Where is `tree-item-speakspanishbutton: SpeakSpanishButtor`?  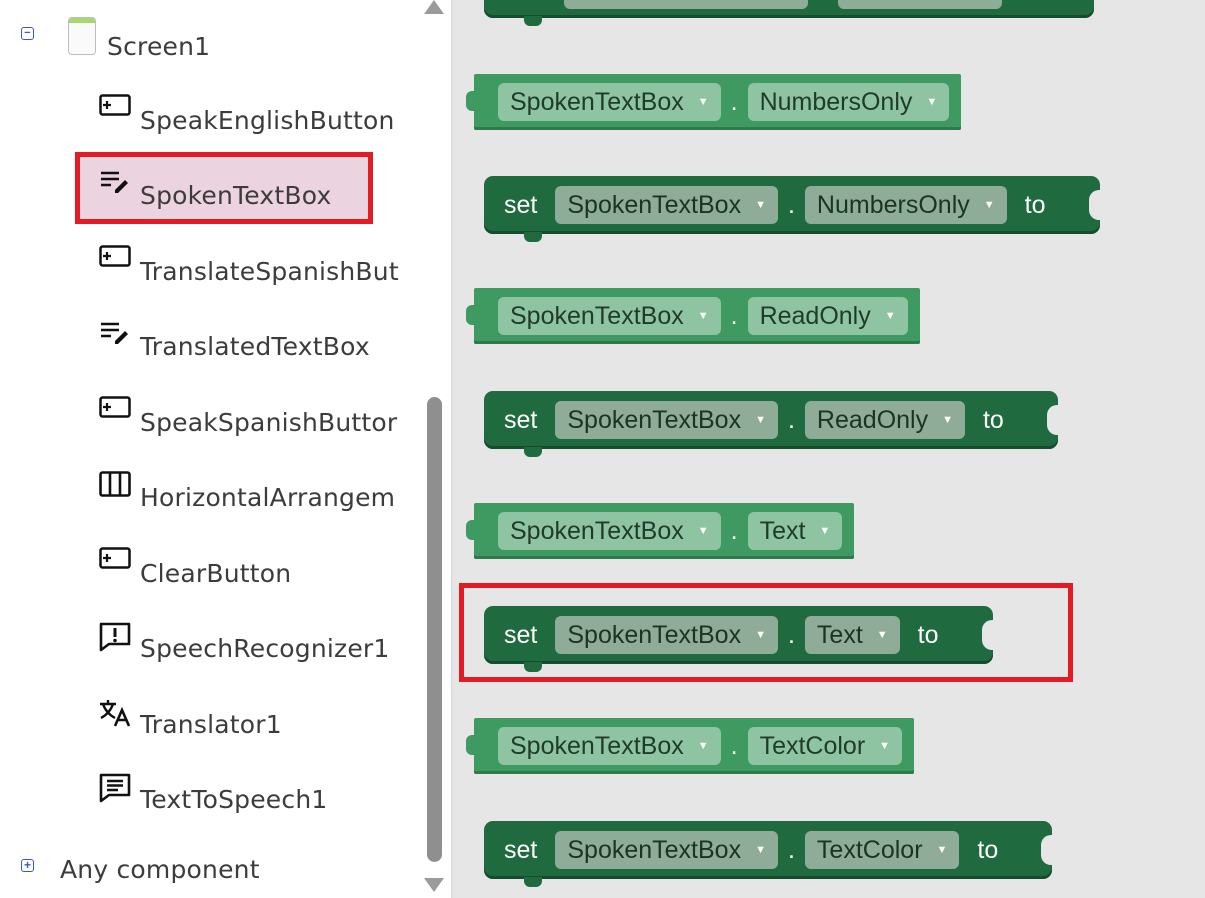
tree-item-speakspanishbutton: SpeakSpanishButtor is located at coordinates (248, 417).